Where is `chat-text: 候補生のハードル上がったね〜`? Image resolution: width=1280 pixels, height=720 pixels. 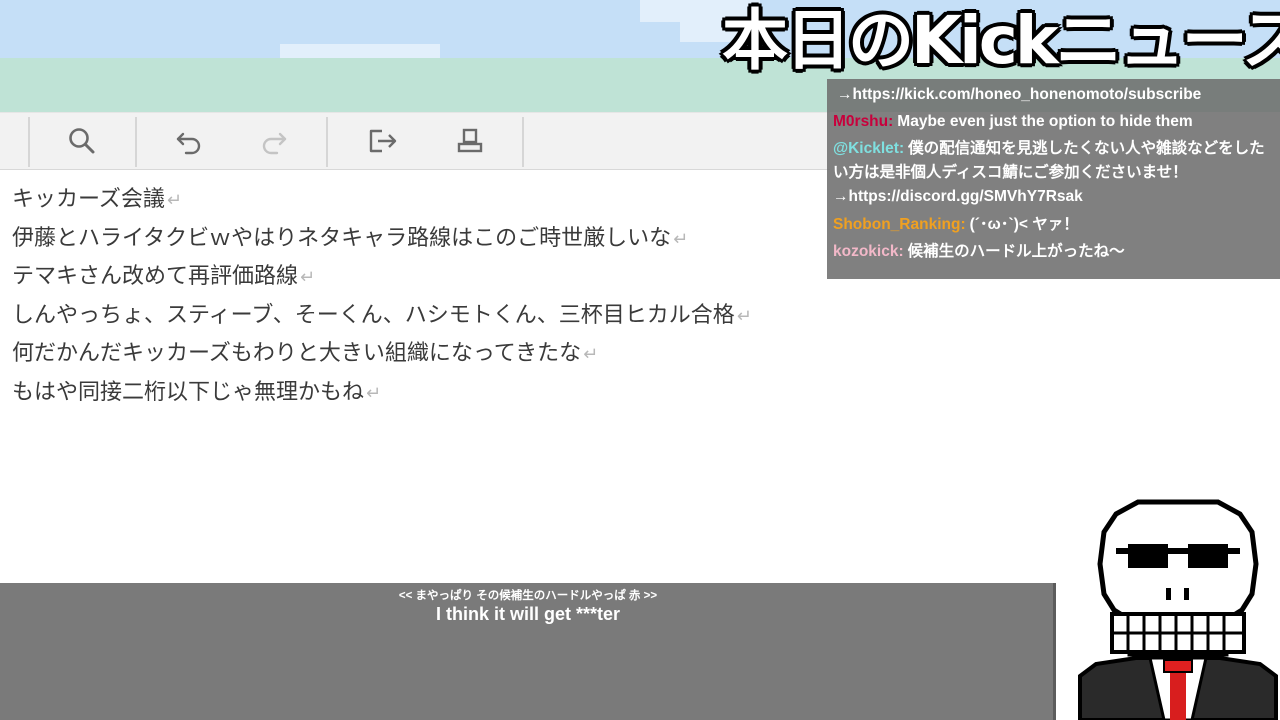 chat-text: 候補生のハードル上がったね〜 is located at coordinates (1016, 251).